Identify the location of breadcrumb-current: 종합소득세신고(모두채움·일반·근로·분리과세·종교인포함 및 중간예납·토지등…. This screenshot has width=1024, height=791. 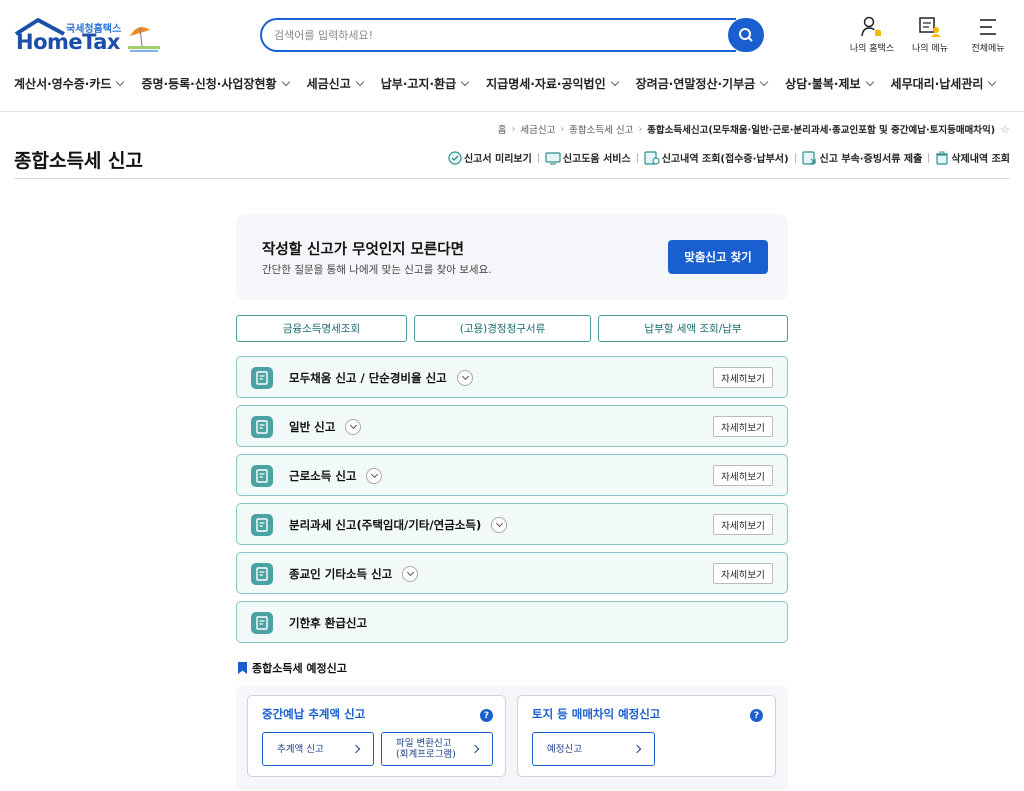
(821, 130).